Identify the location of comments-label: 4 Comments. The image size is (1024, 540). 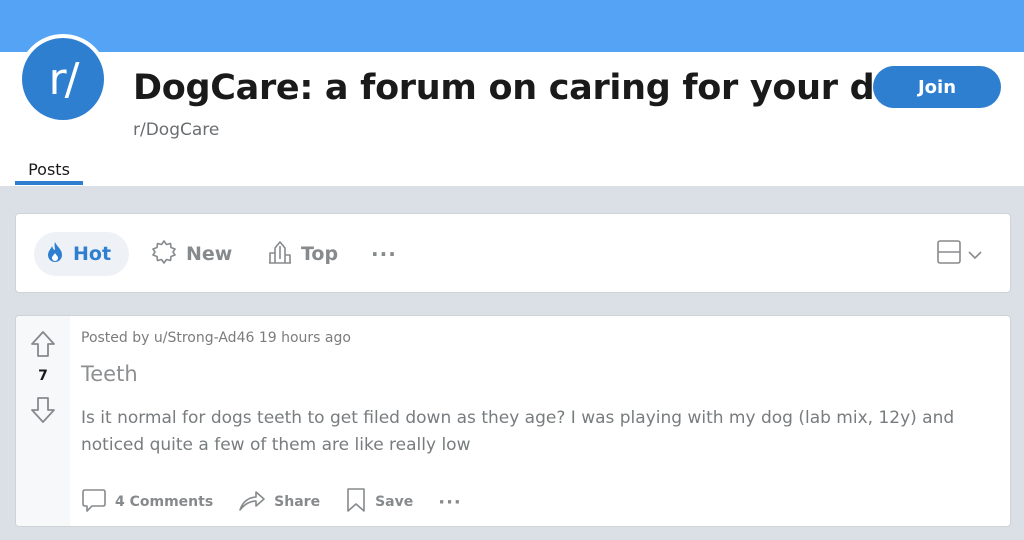
(164, 502).